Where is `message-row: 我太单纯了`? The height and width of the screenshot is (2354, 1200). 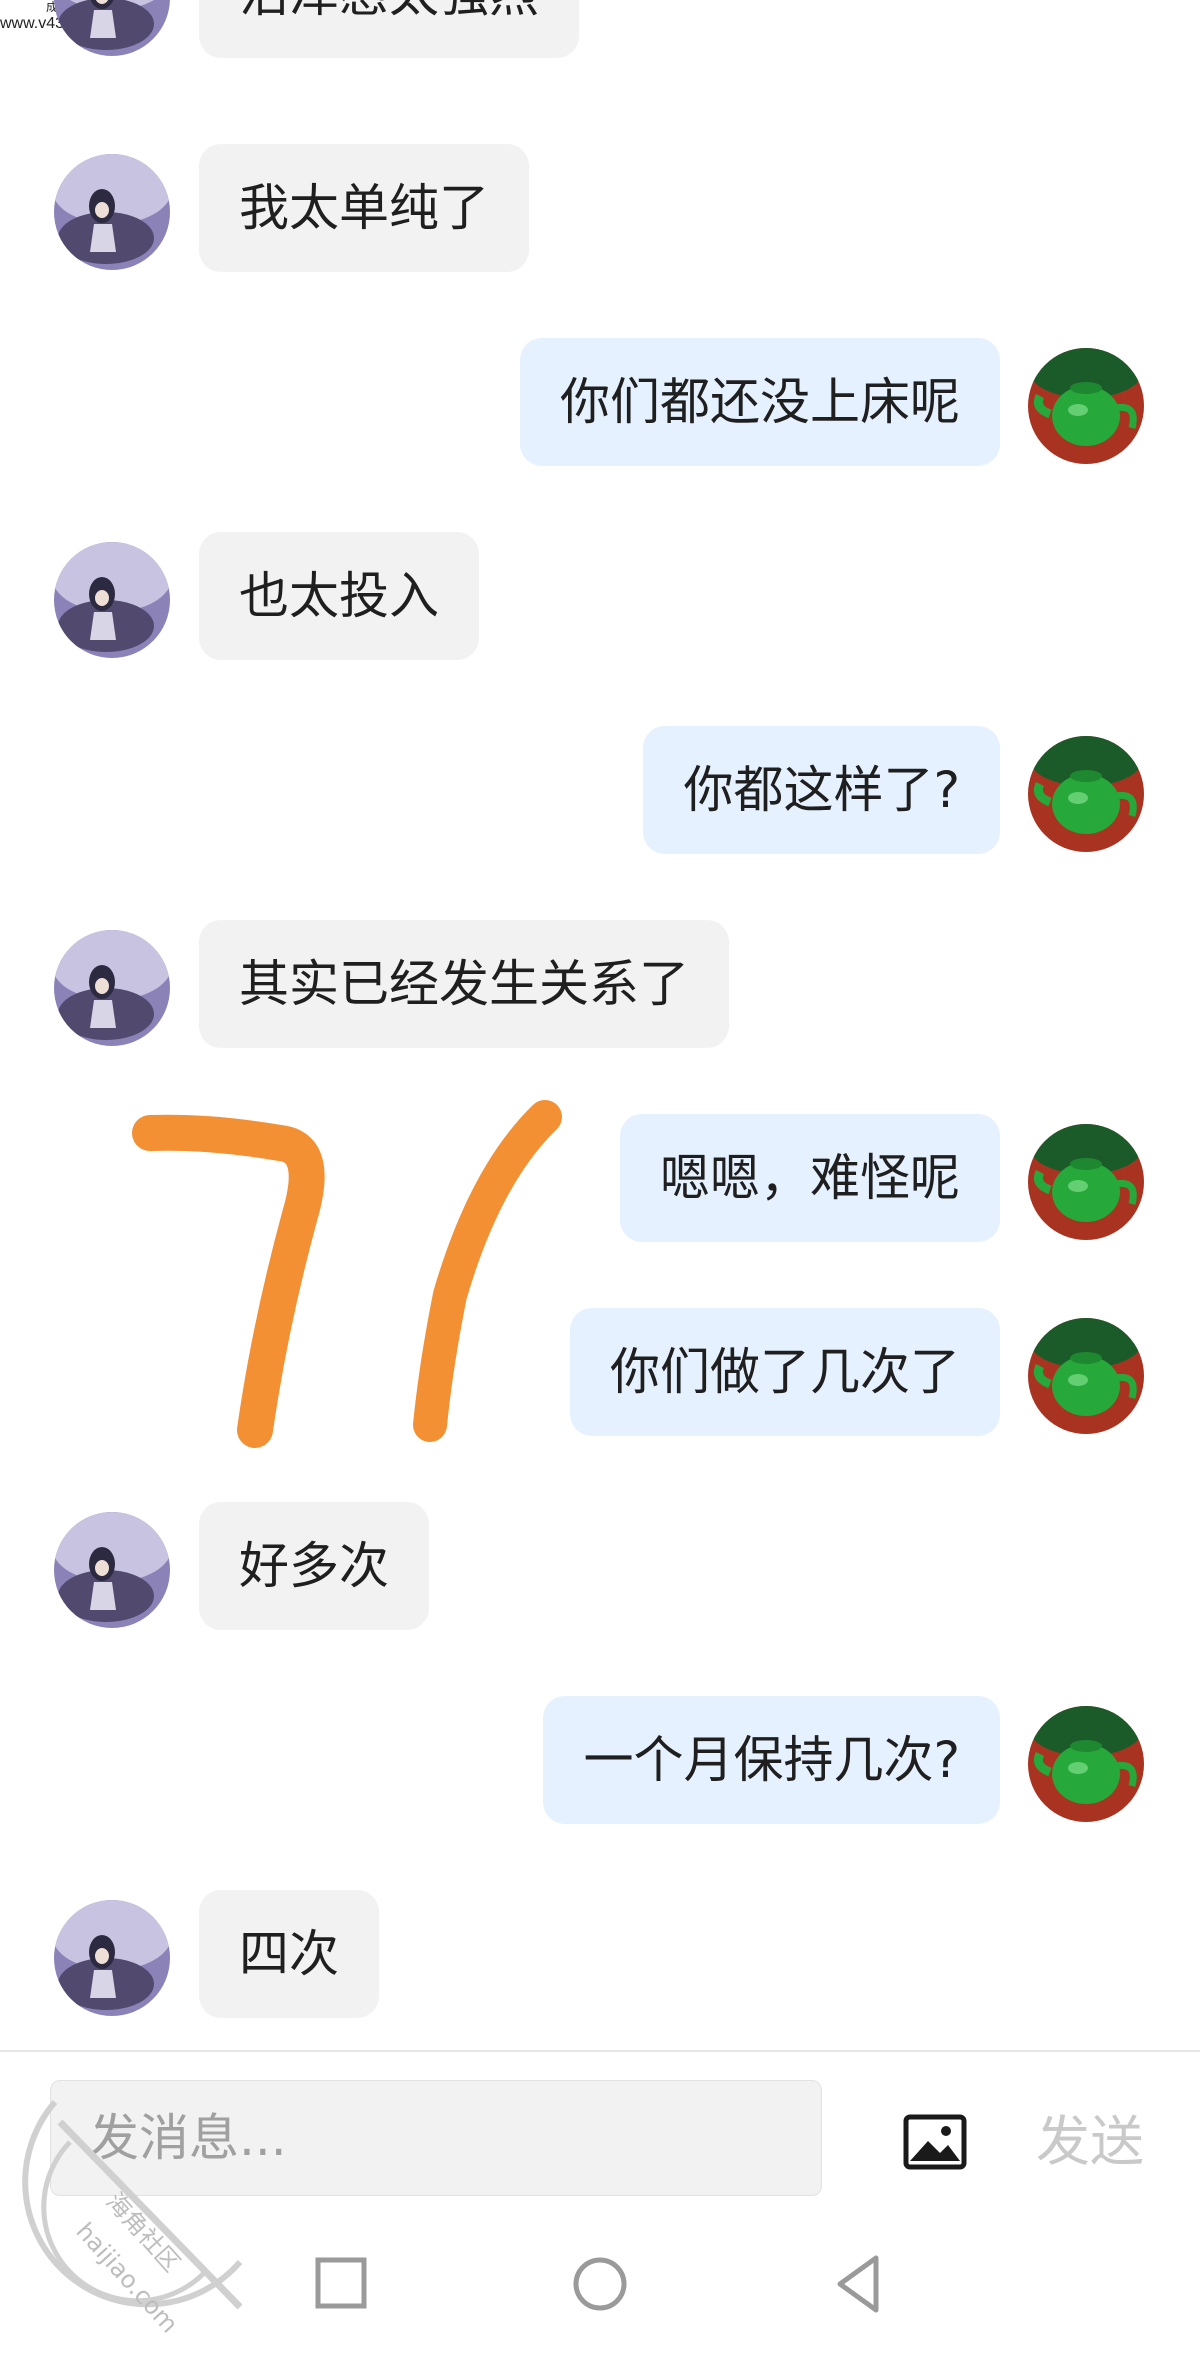 message-row: 我太单纯了 is located at coordinates (600, 209).